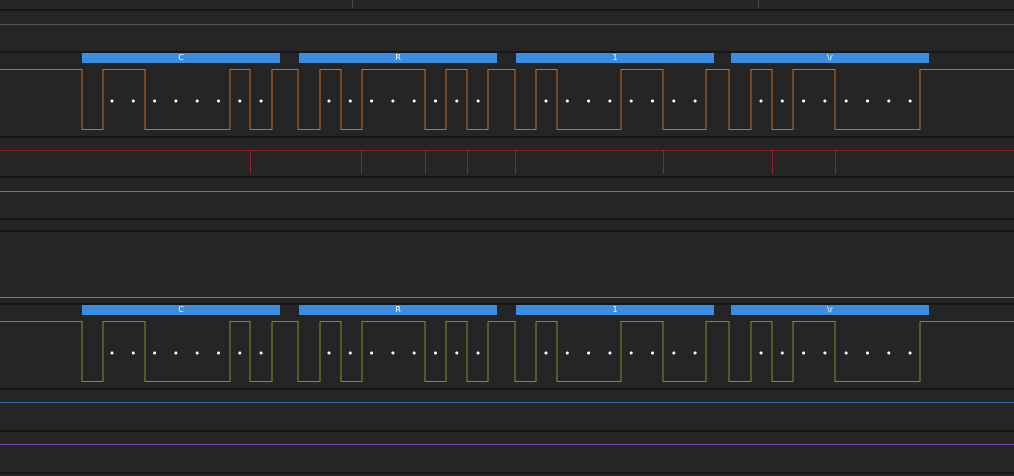  I want to click on uart-rx-waveform, so click(507, 351).